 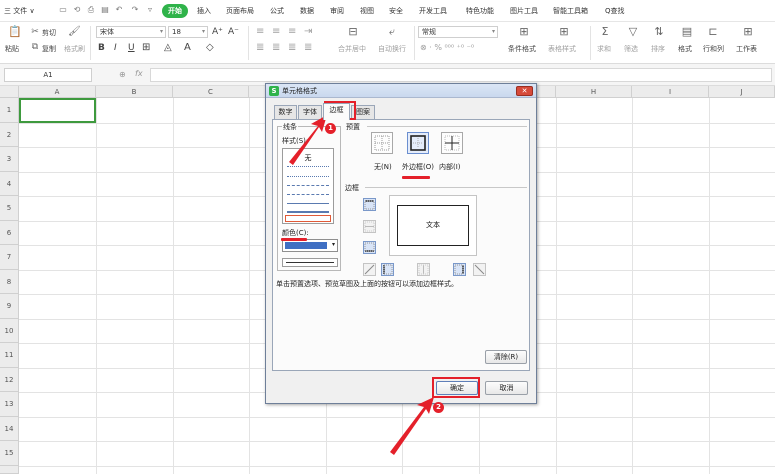 What do you see at coordinates (19, 11) in the screenshot?
I see `file-menu: 三 文件 ∨` at bounding box center [19, 11].